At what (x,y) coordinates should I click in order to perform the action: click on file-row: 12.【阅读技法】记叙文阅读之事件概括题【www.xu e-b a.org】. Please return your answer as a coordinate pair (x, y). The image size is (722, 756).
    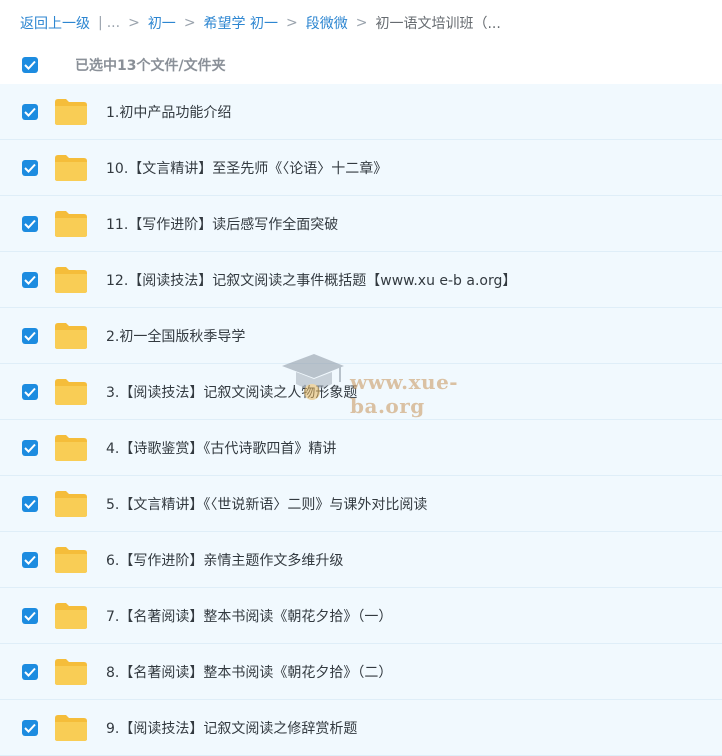
    Looking at the image, I should click on (361, 280).